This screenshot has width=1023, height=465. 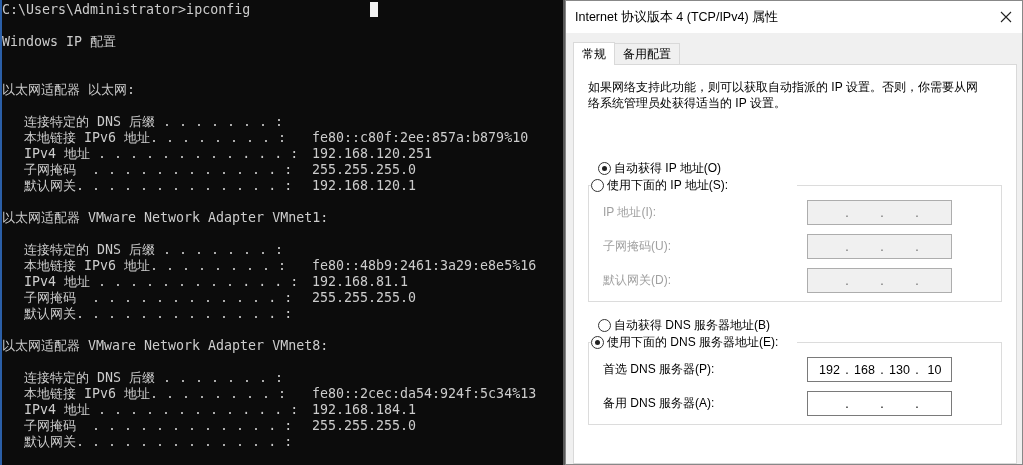 What do you see at coordinates (677, 17) in the screenshot?
I see `window-title: Internet 协议版本 4 (TCP/IPv4) 属性` at bounding box center [677, 17].